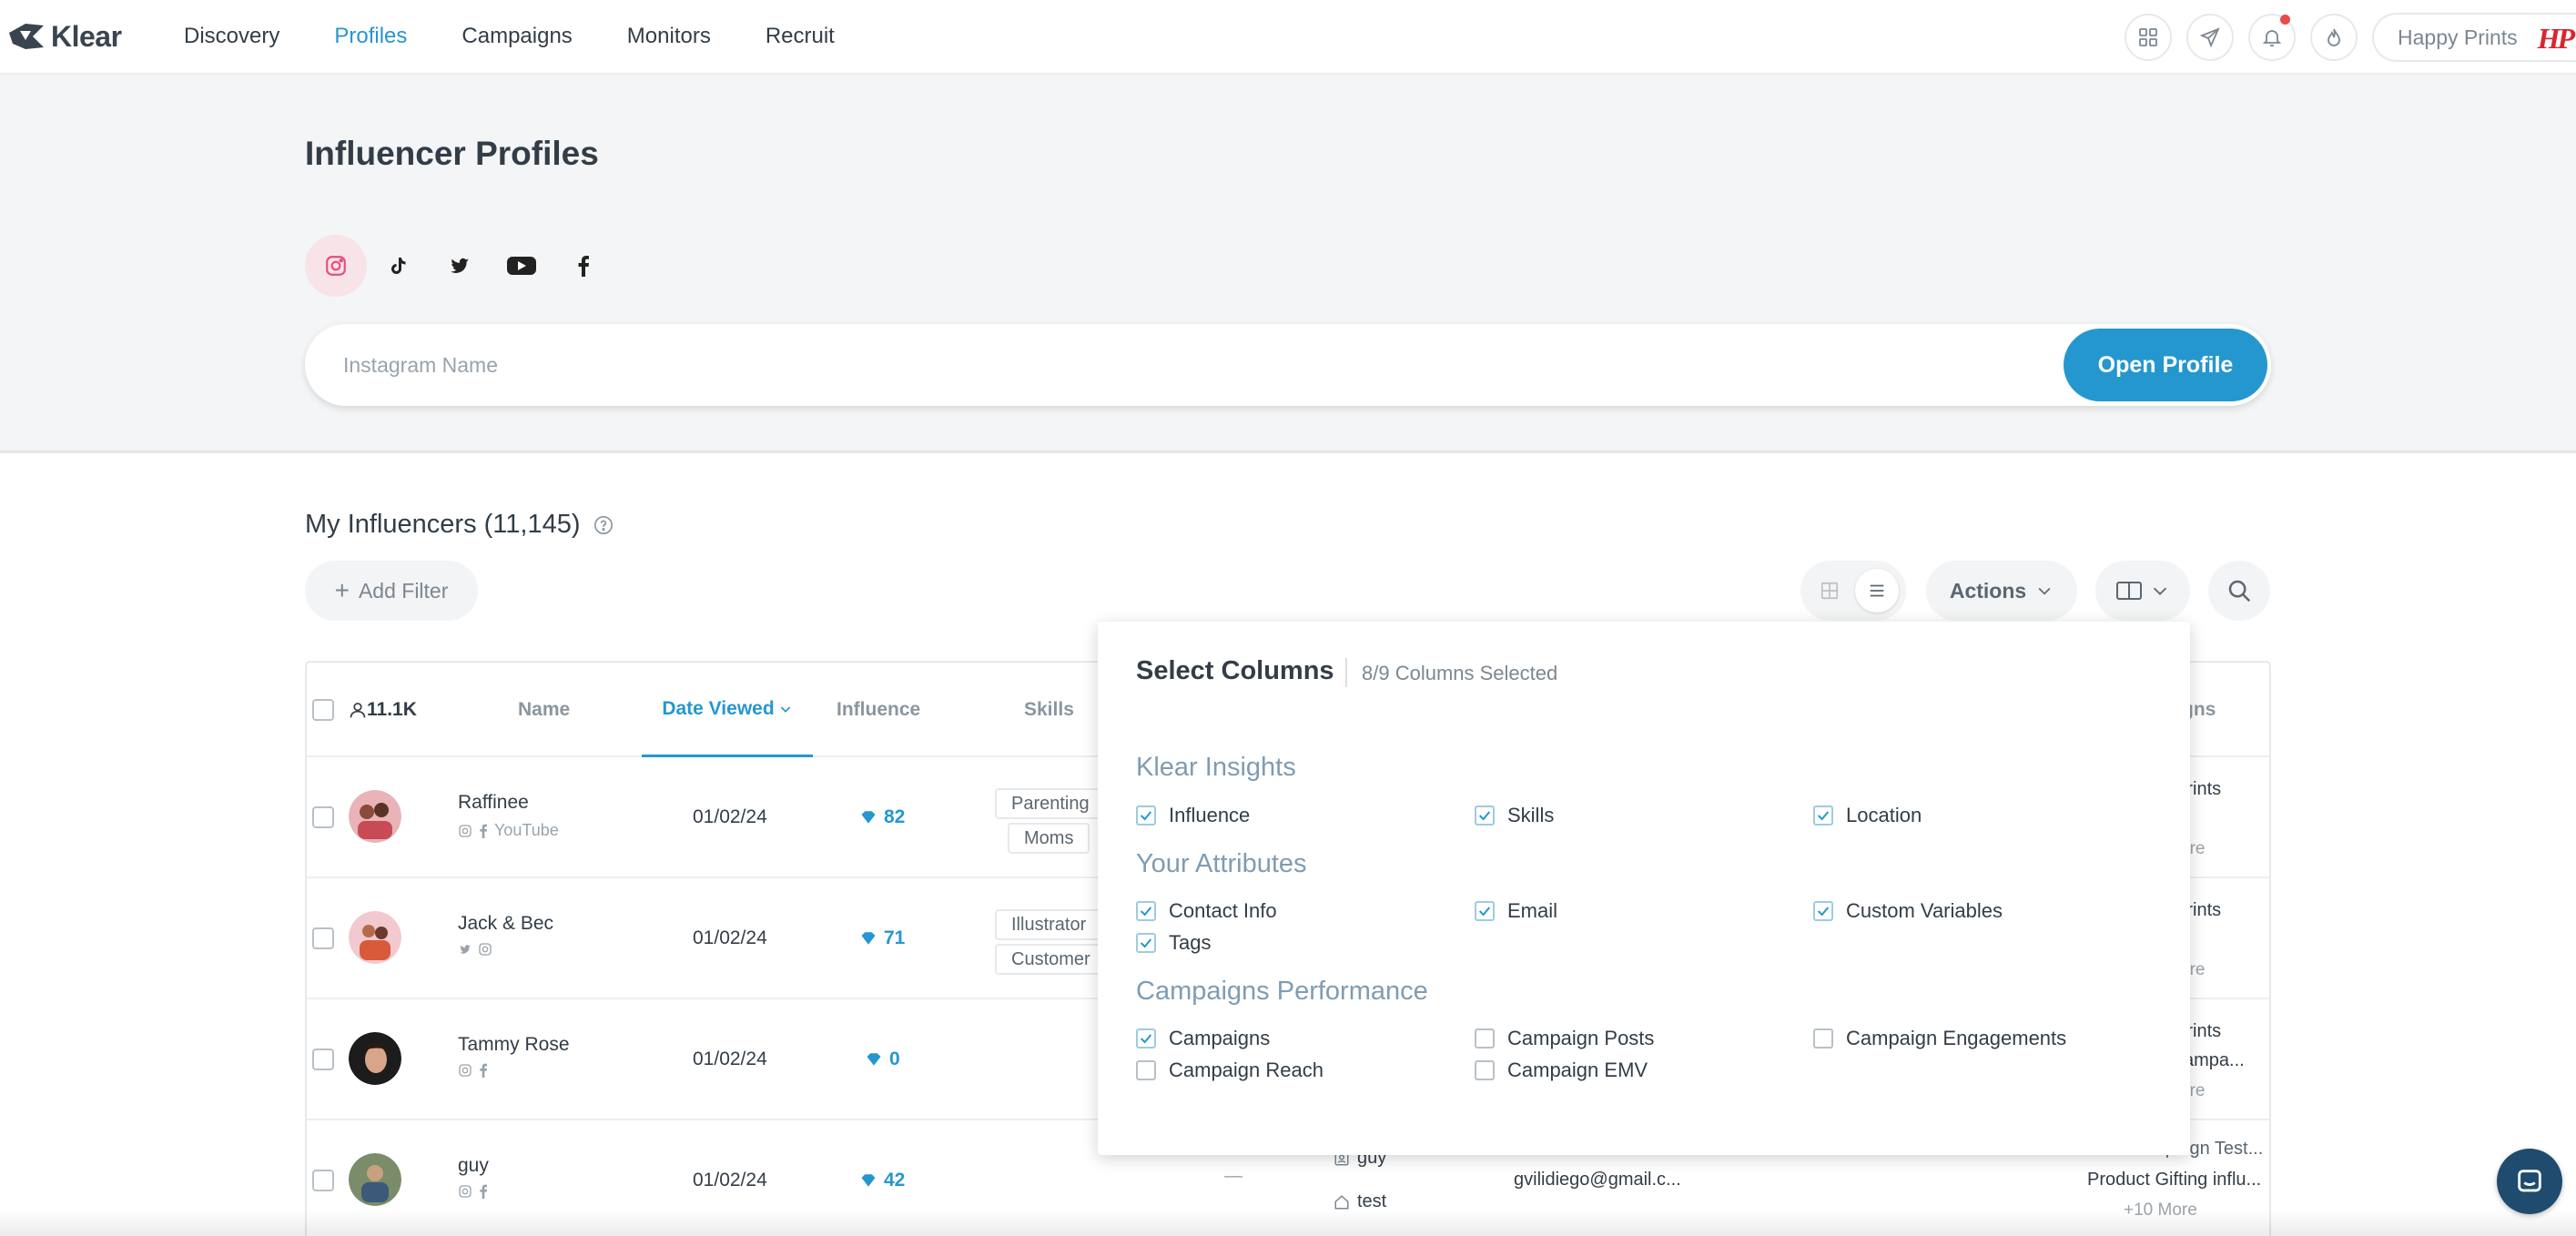 The image size is (2576, 1236). I want to click on section-your-attributes: Your Attributes, so click(1221, 864).